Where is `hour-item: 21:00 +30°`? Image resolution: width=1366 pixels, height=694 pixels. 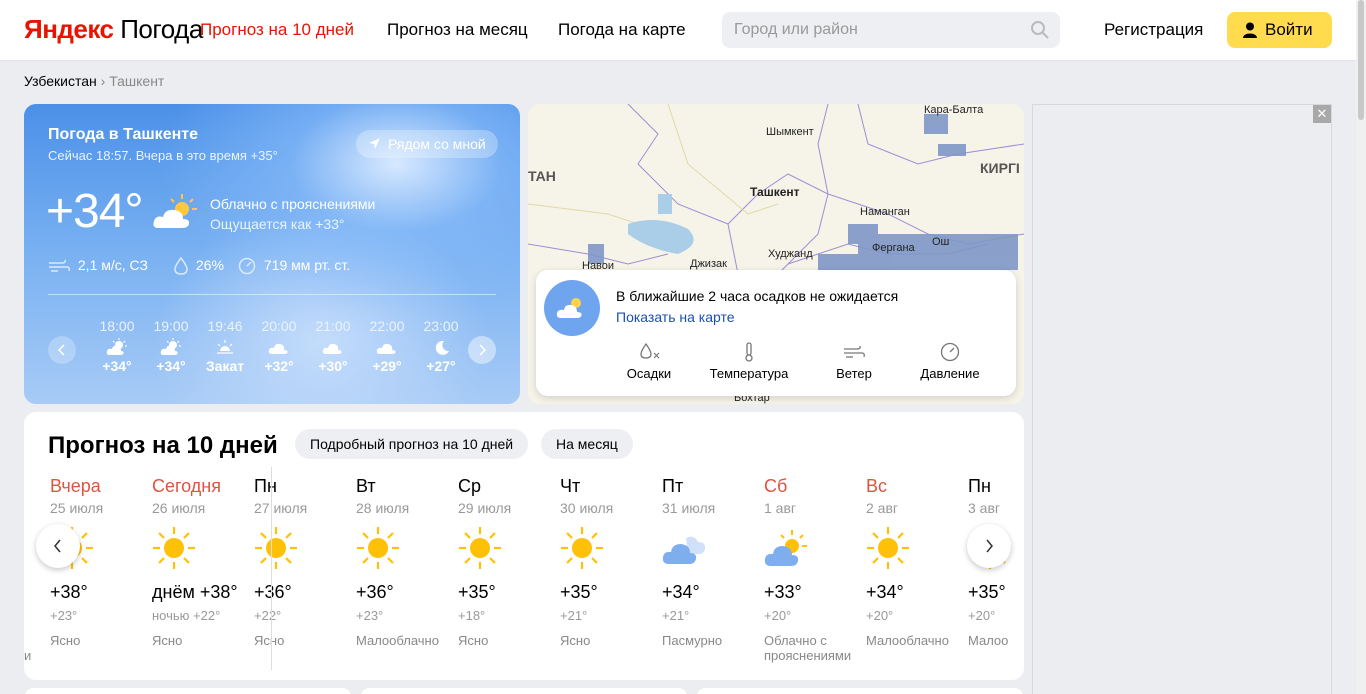 hour-item: 21:00 +30° is located at coordinates (333, 346).